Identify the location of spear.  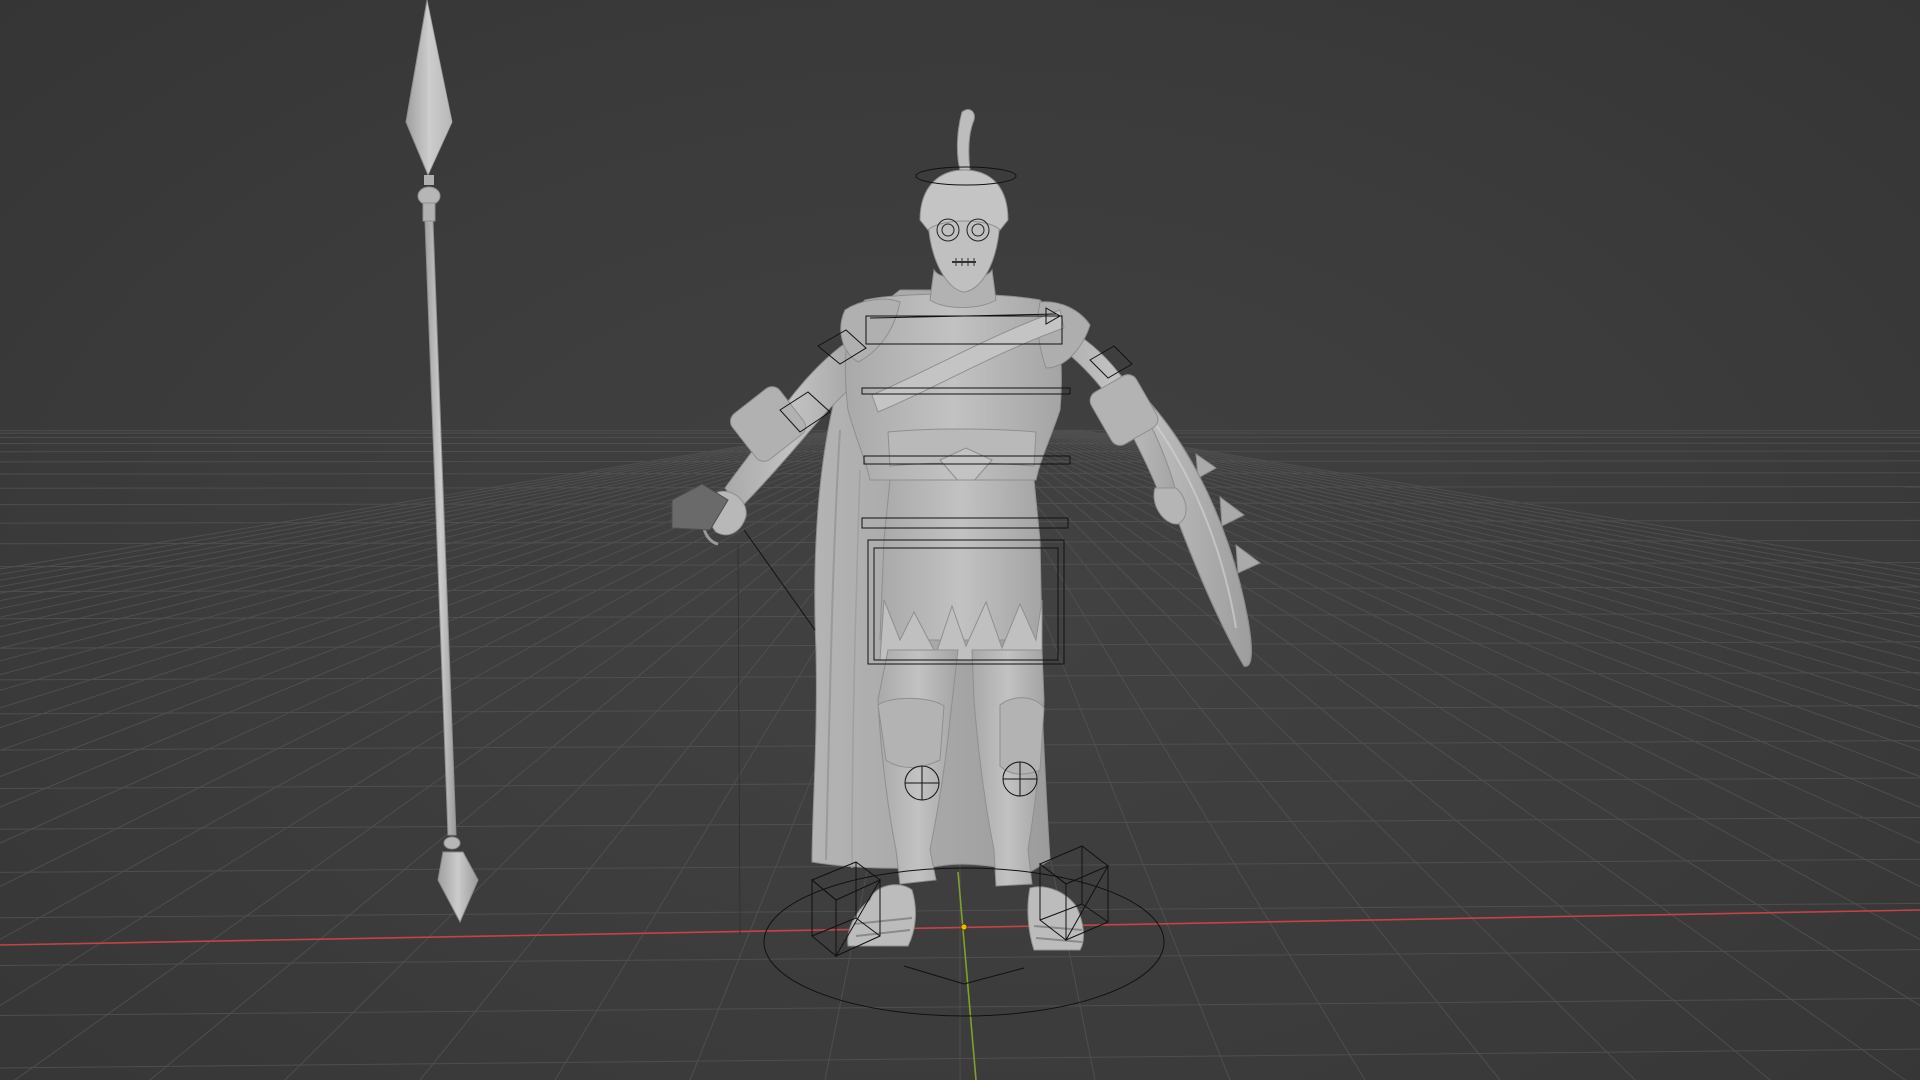
(442, 462).